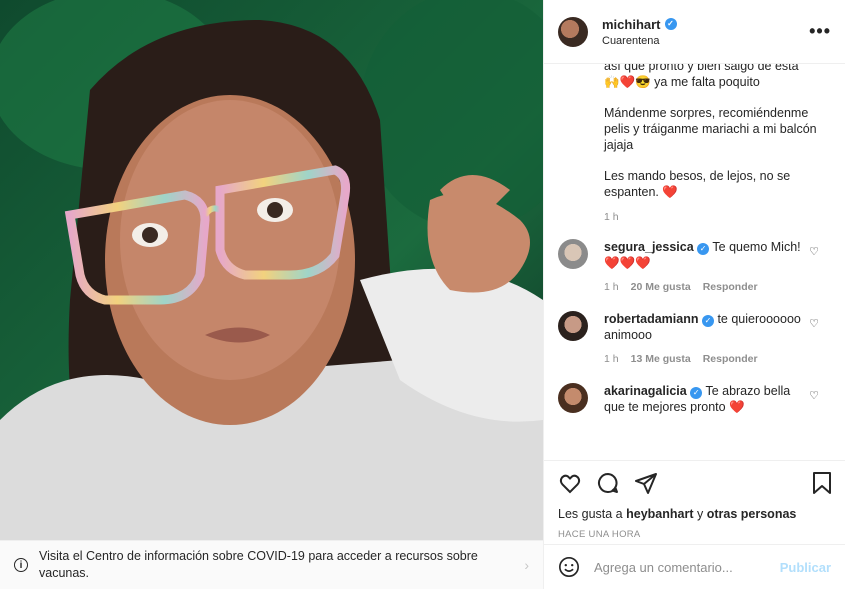 The image size is (845, 589). Describe the element at coordinates (651, 319) in the screenshot. I see `comment-username: robertadamiann` at that location.